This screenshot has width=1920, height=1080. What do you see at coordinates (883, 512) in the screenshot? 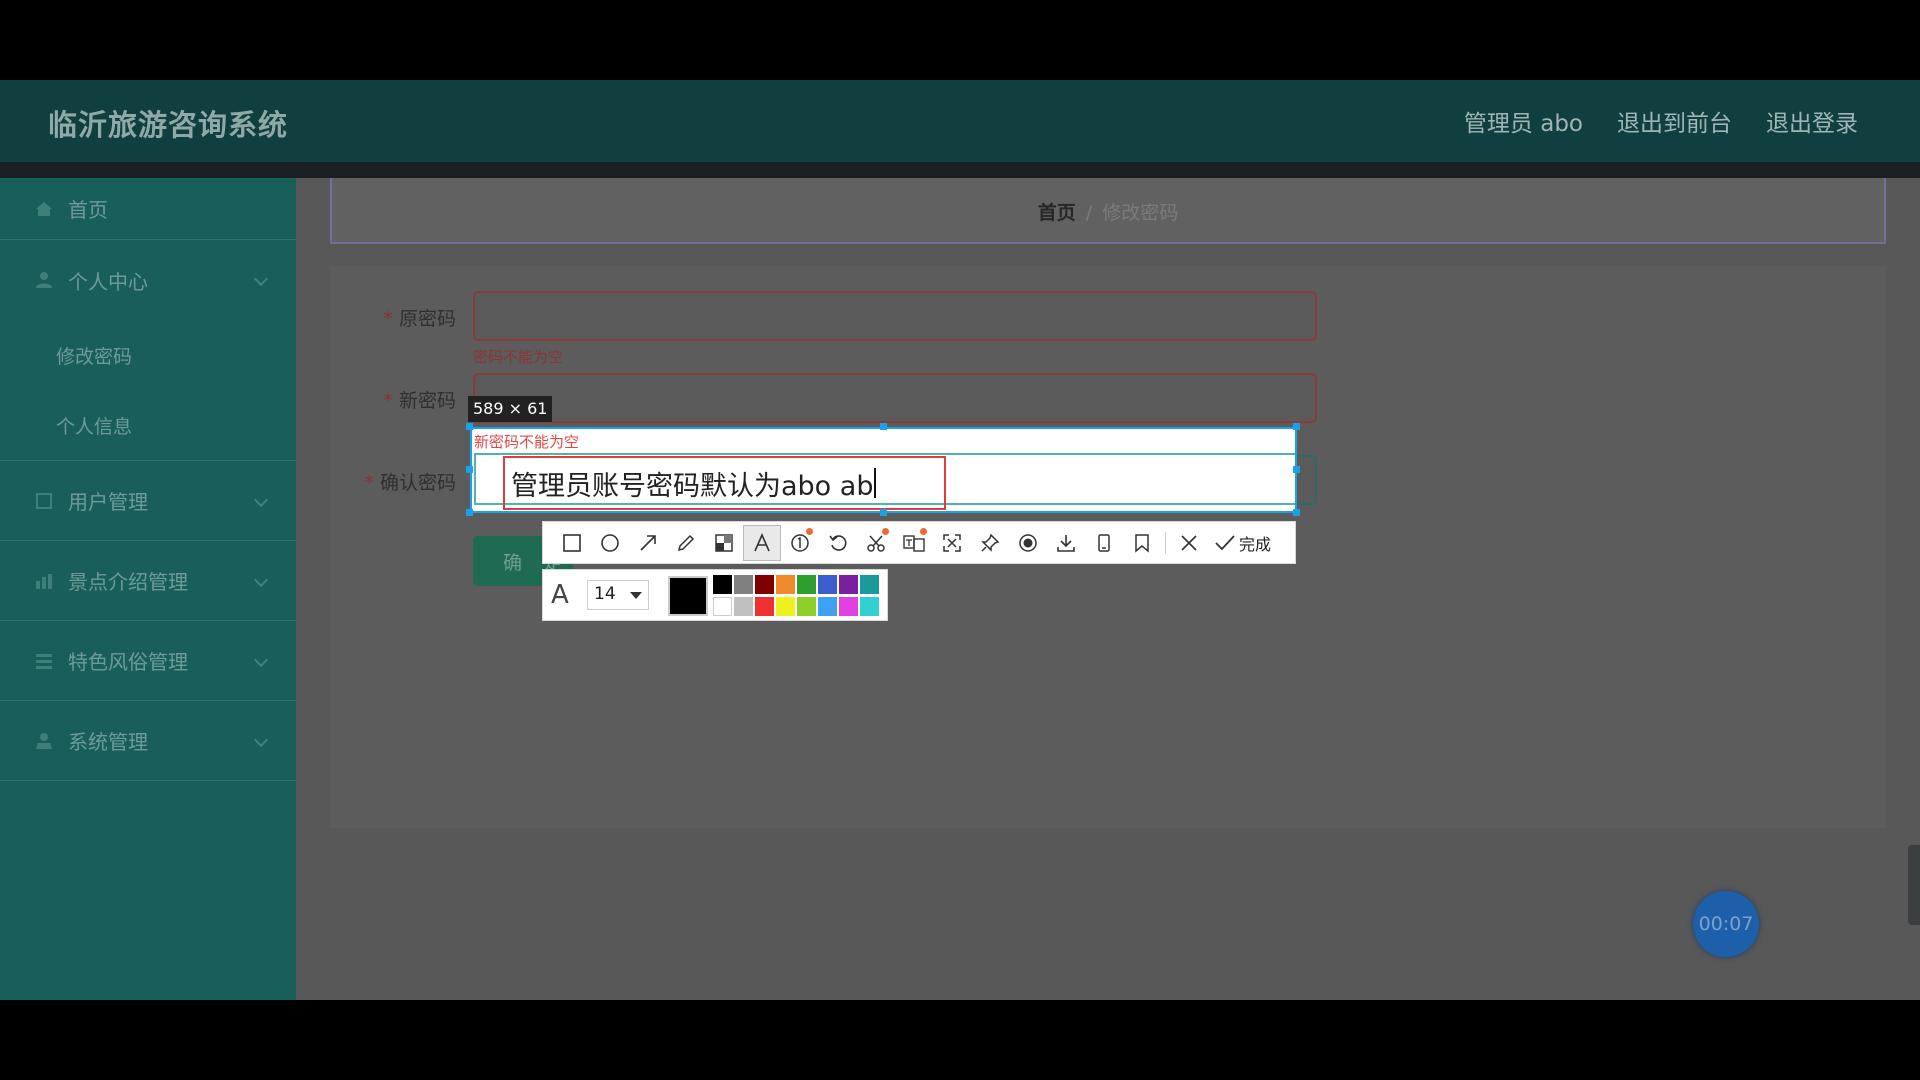
I see `resize-handle-bottom` at bounding box center [883, 512].